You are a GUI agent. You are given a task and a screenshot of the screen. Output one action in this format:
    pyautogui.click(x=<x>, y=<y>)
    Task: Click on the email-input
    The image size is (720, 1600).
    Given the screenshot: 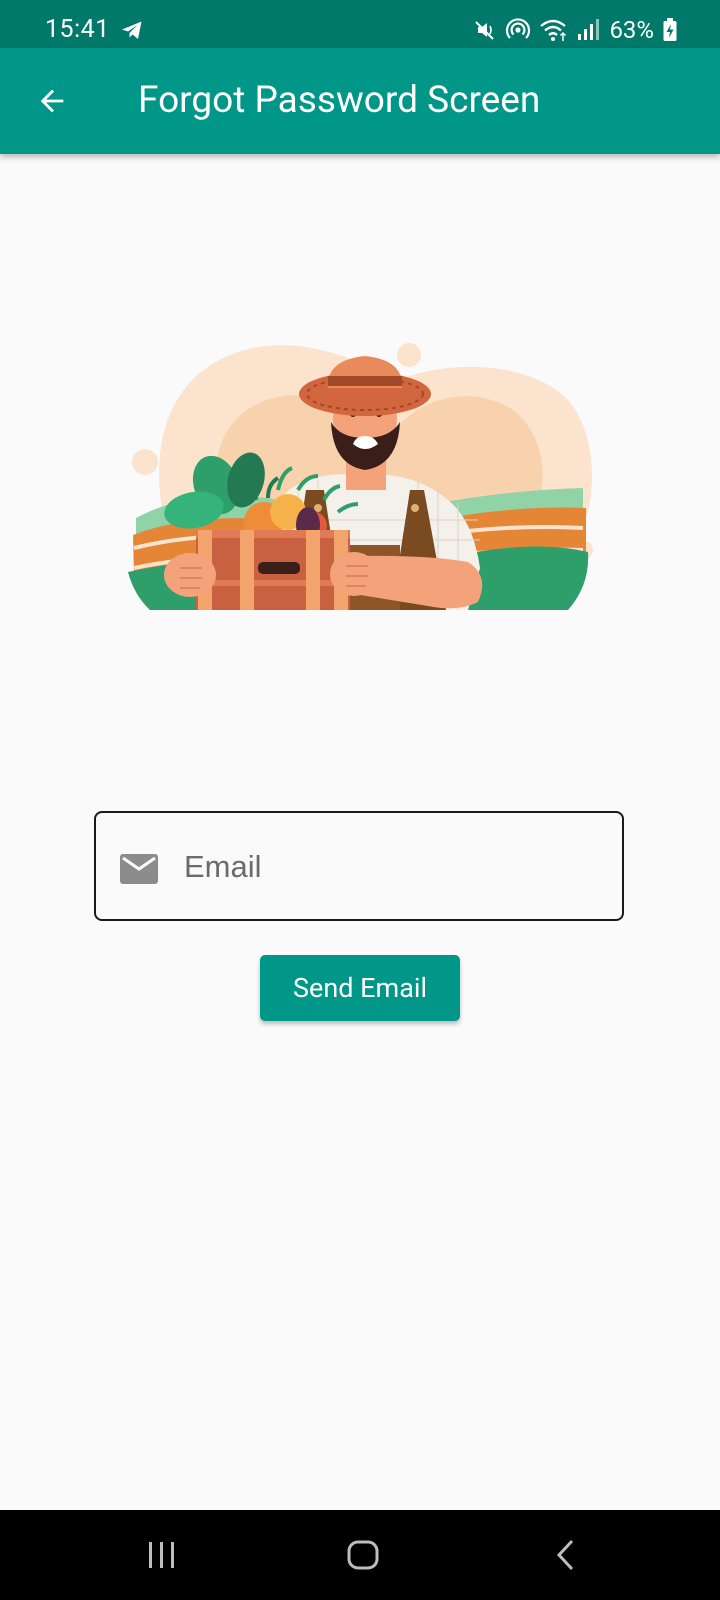 What is the action you would take?
    pyautogui.click(x=394, y=867)
    